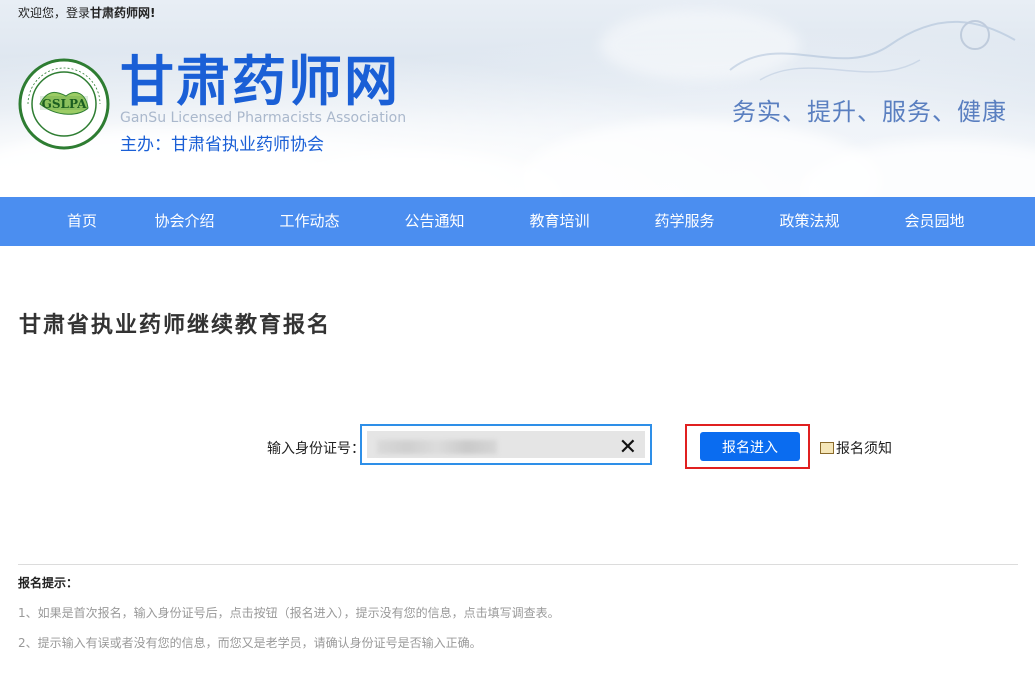 The image size is (1035, 676). I want to click on site-english-name: GanSu Licensed Pharmacists Association, so click(263, 118).